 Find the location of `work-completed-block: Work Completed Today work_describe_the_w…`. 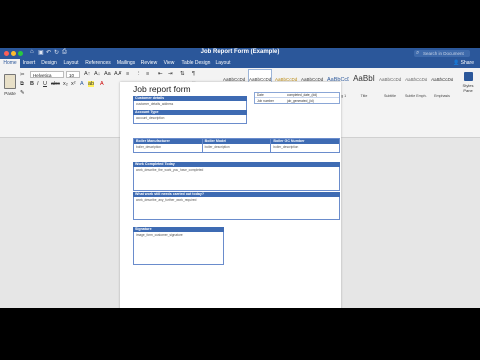

work-completed-block: Work Completed Today work_describe_the_w… is located at coordinates (236, 176).